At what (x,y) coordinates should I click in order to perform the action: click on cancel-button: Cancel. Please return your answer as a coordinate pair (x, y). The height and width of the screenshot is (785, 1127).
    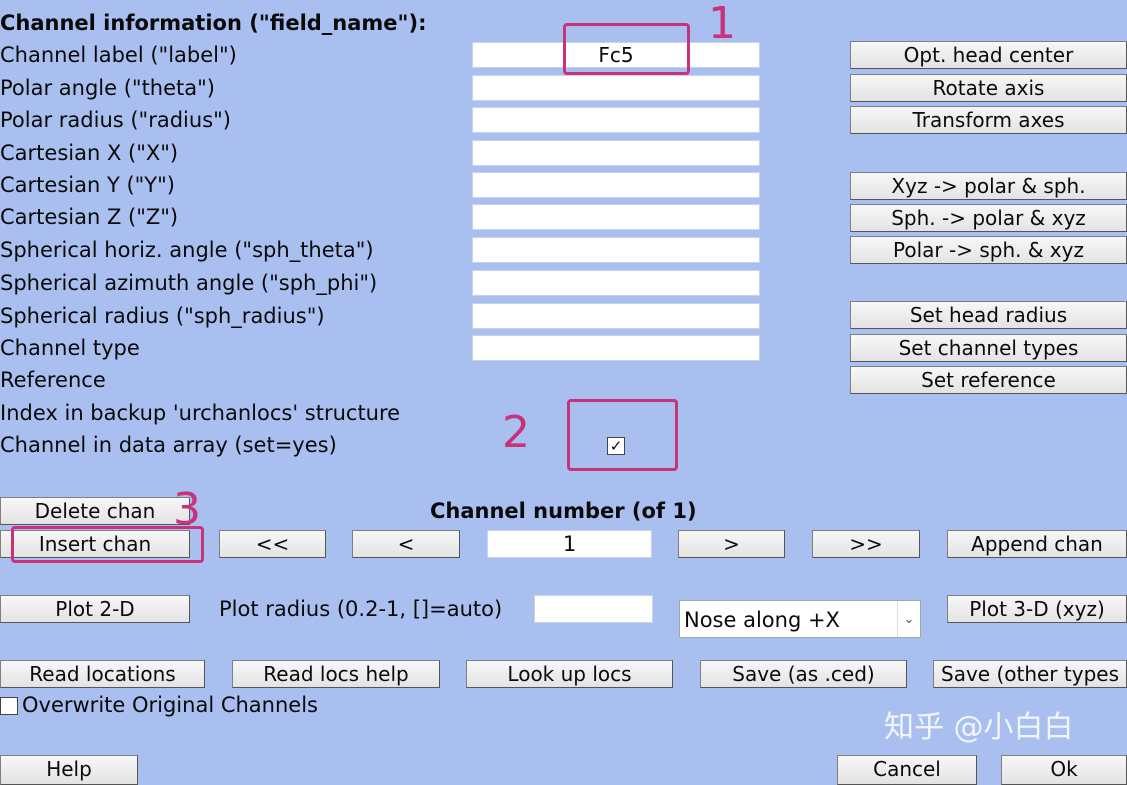
    Looking at the image, I should click on (907, 770).